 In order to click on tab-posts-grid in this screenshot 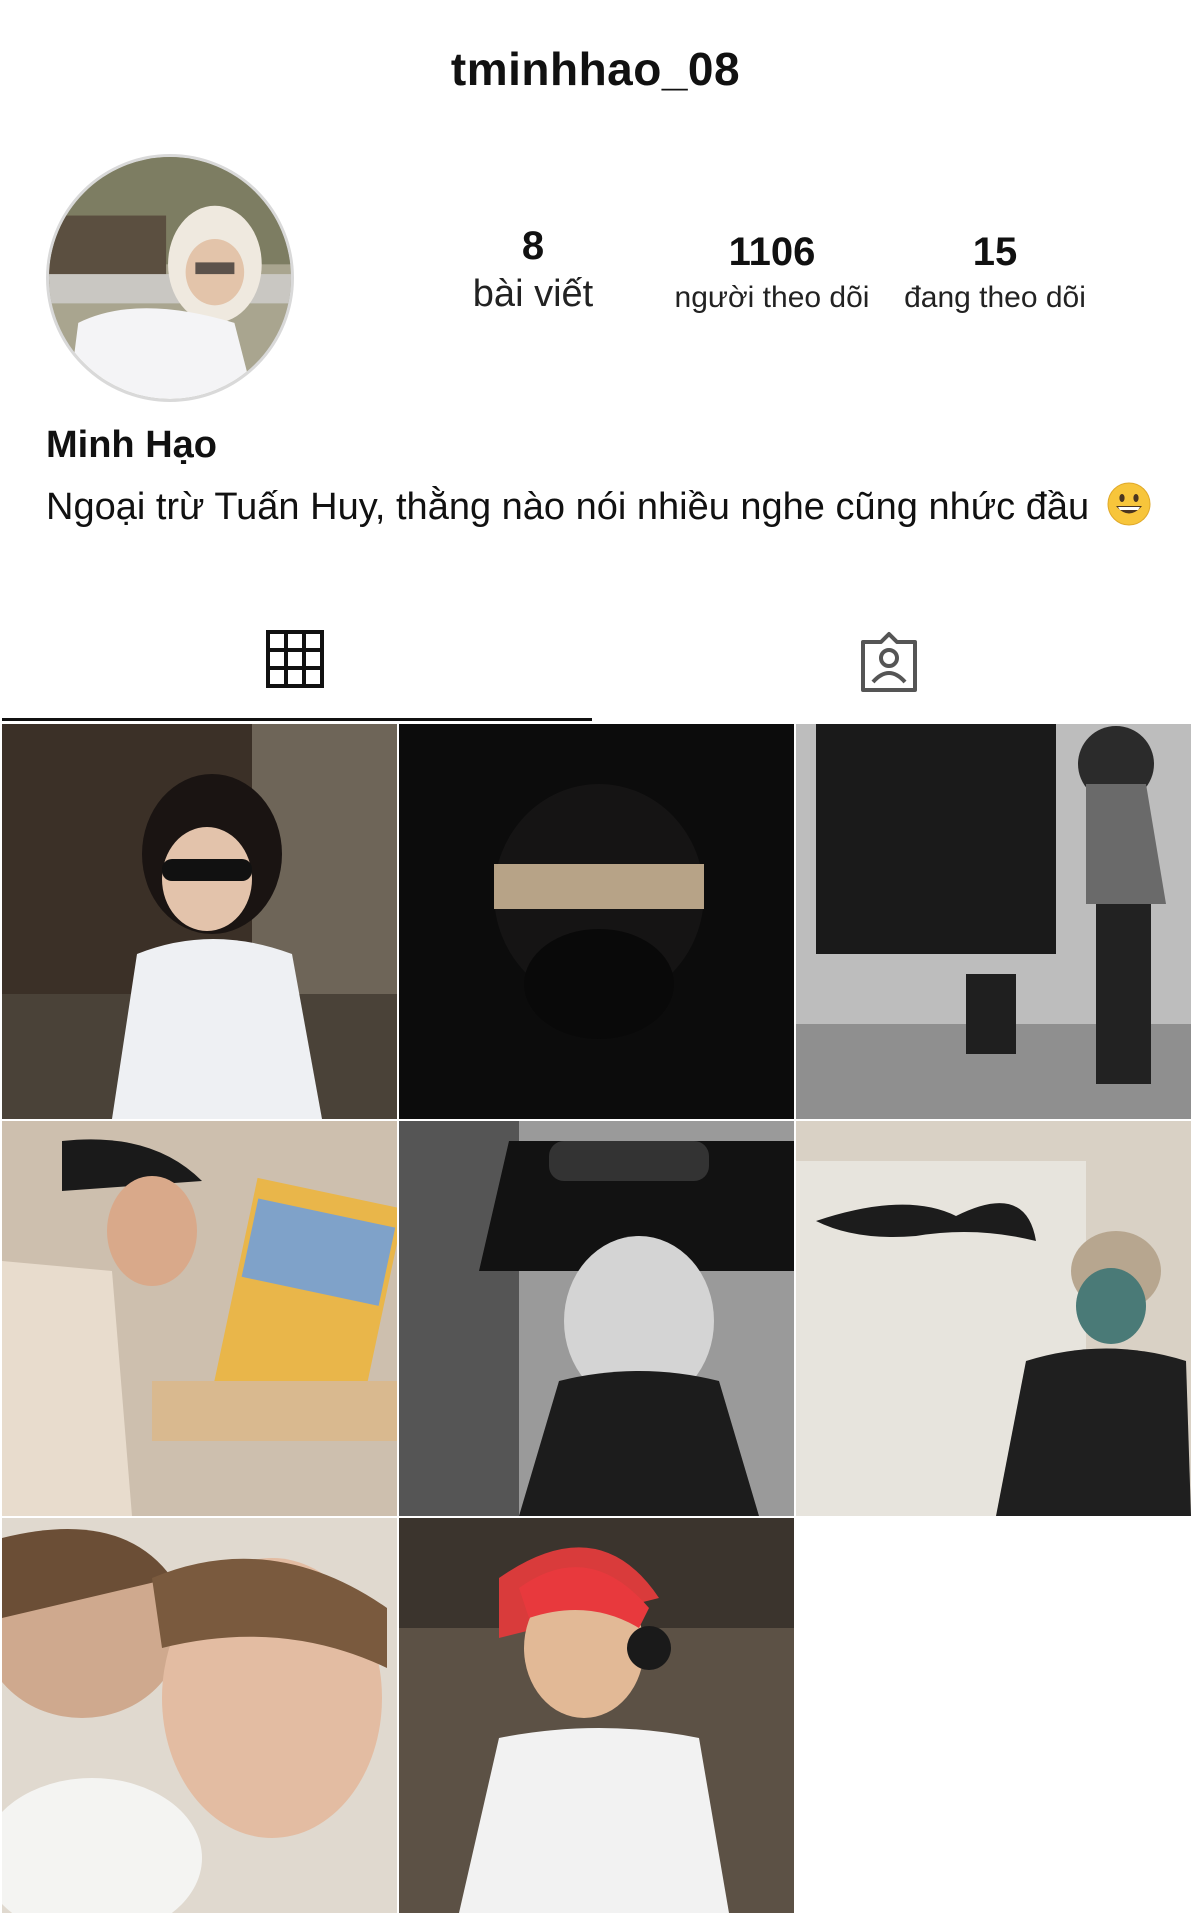, I will do `click(295, 665)`.